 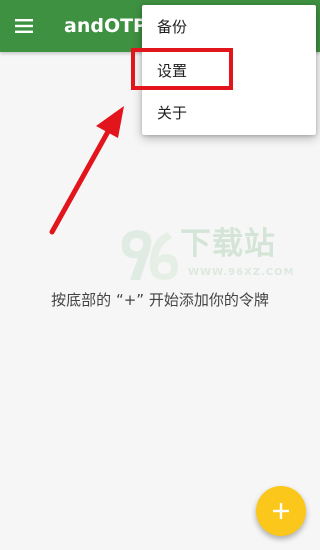 What do you see at coordinates (149, 255) in the screenshot?
I see `watermark-logo-icon` at bounding box center [149, 255].